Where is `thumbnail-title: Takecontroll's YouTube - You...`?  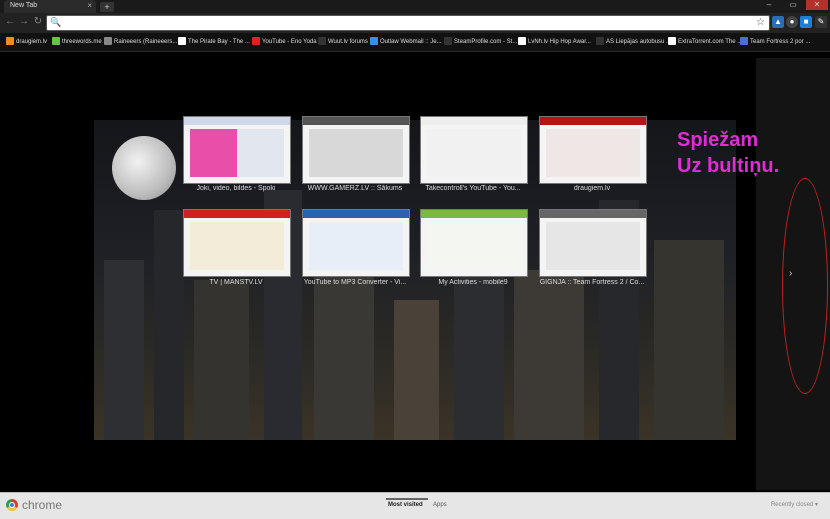 thumbnail-title: Takecontroll's YouTube - You... is located at coordinates (473, 188).